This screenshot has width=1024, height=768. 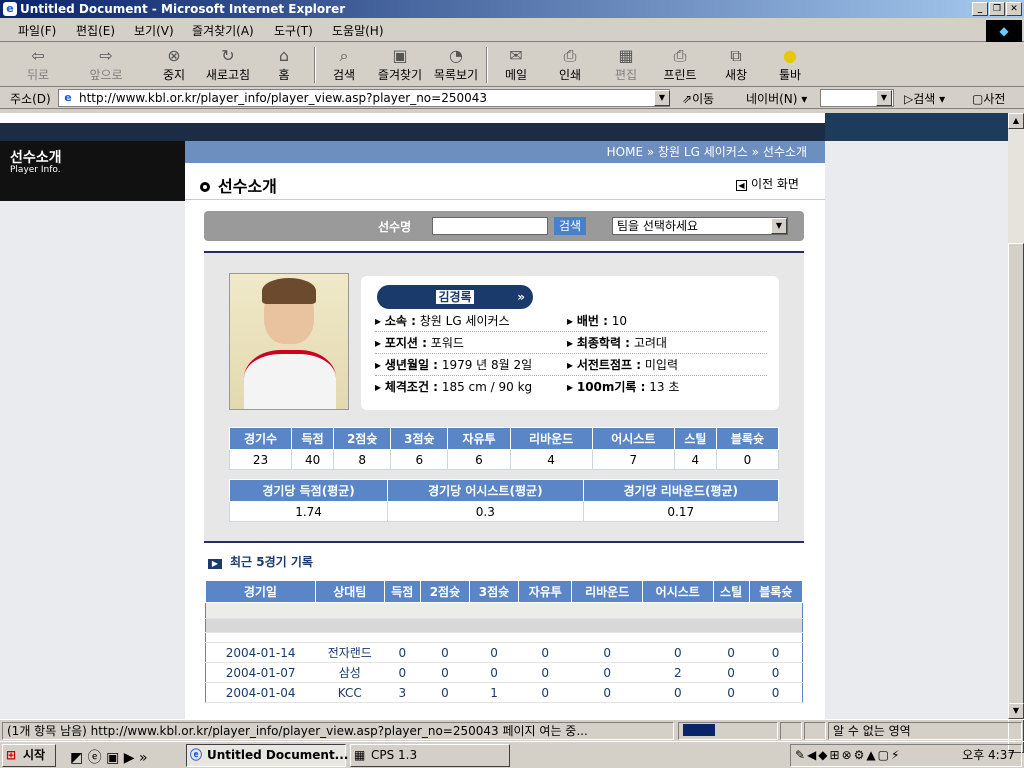 I want to click on naver-search-dropdown: ▼, so click(x=884, y=98).